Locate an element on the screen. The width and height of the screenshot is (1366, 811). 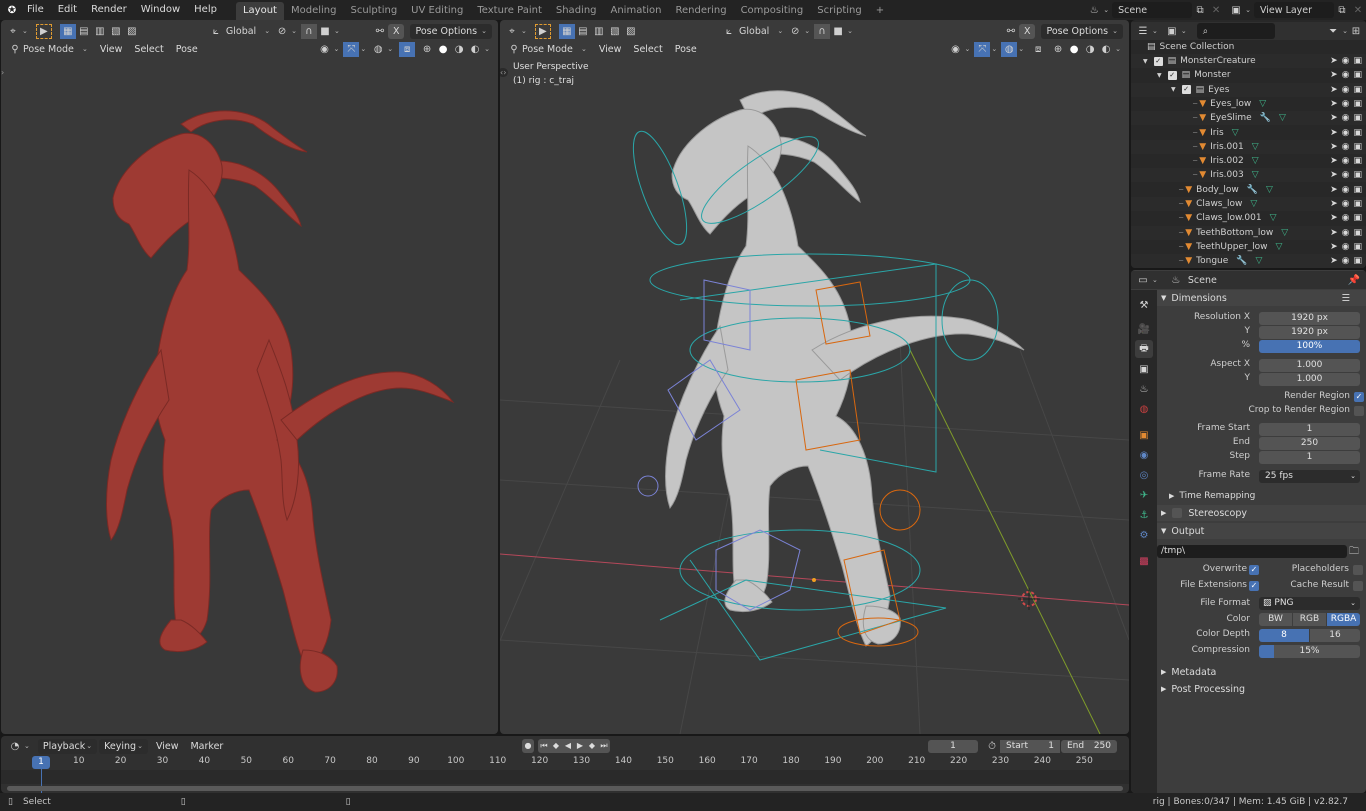
menu-file: File is located at coordinates (35, 10).